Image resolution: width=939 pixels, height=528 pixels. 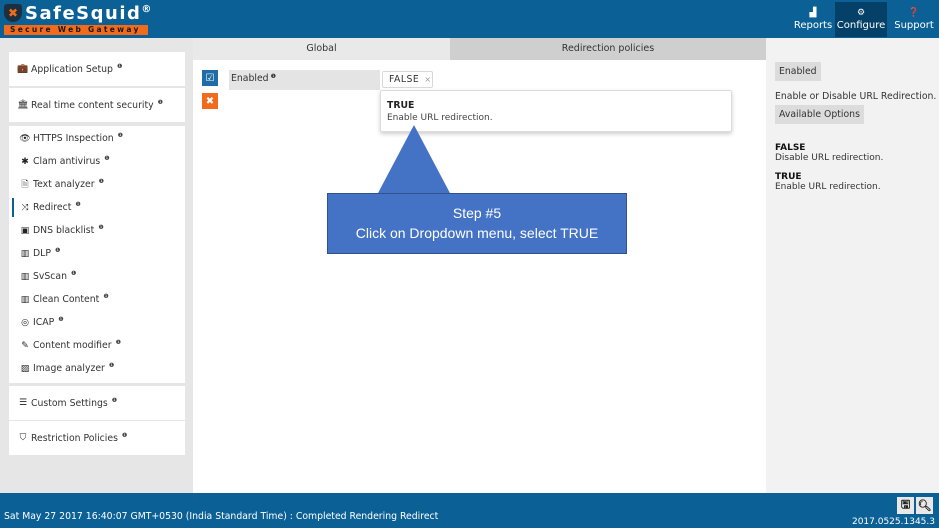 What do you see at coordinates (210, 78) in the screenshot?
I see `confirm-button: ☑` at bounding box center [210, 78].